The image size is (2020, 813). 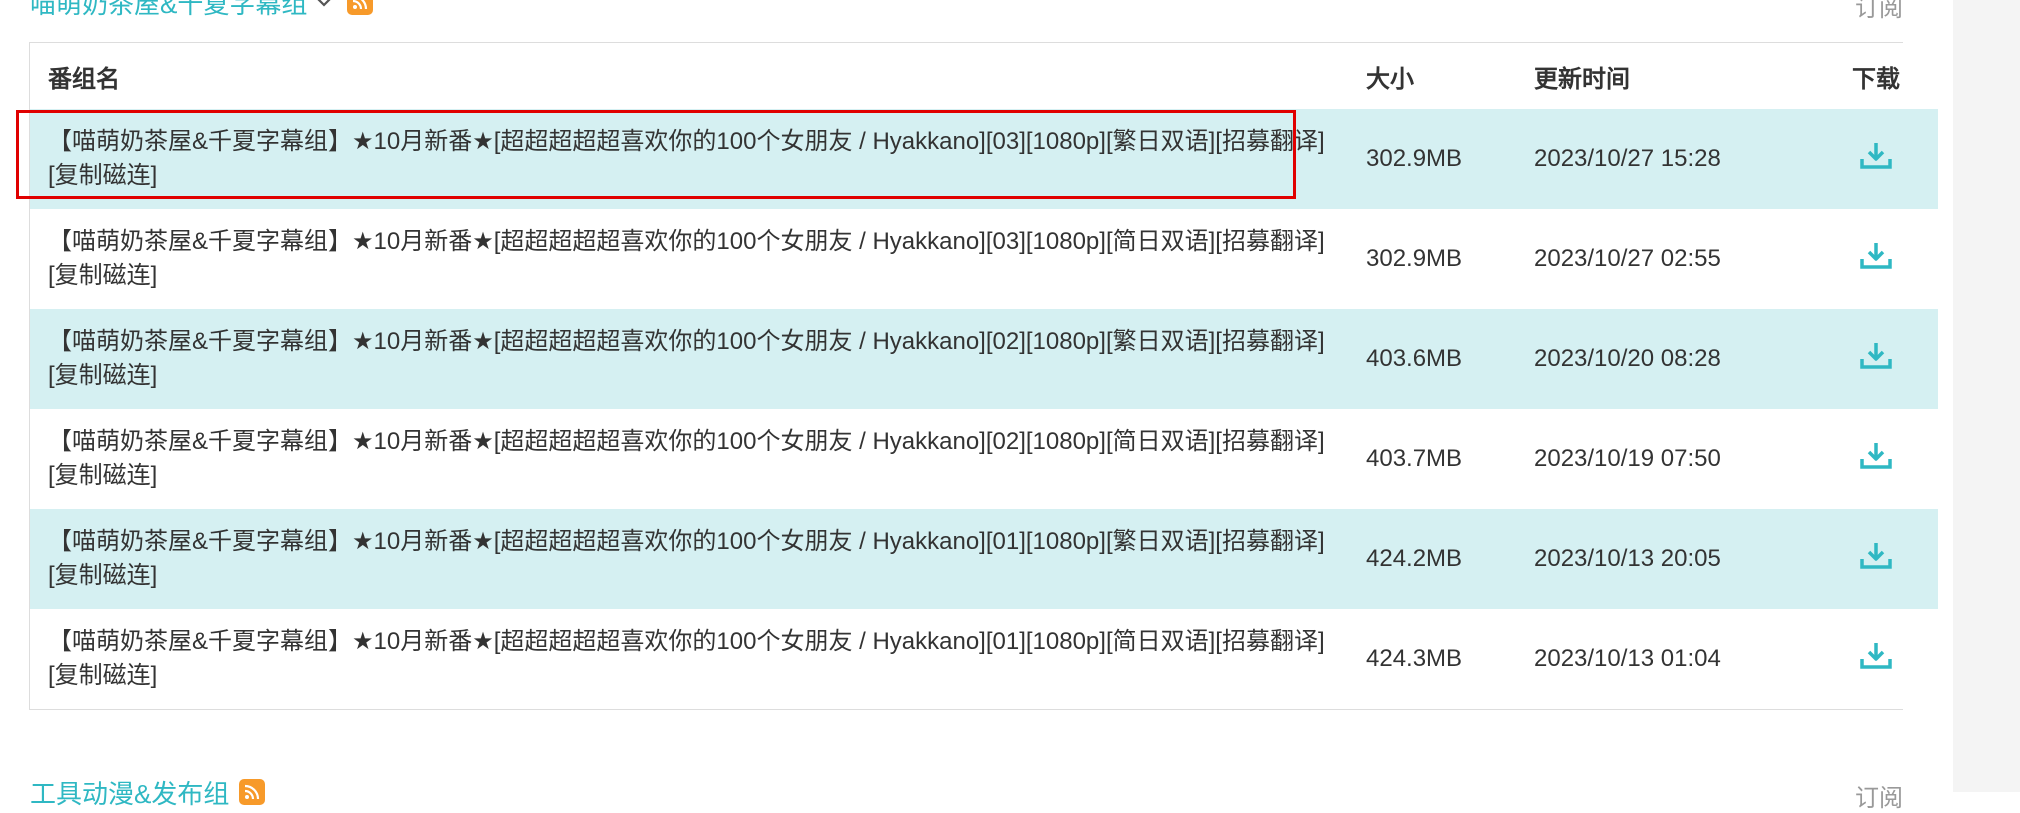 I want to click on torrent-update-time: 2023/10/13 20:05, so click(x=1665, y=559).